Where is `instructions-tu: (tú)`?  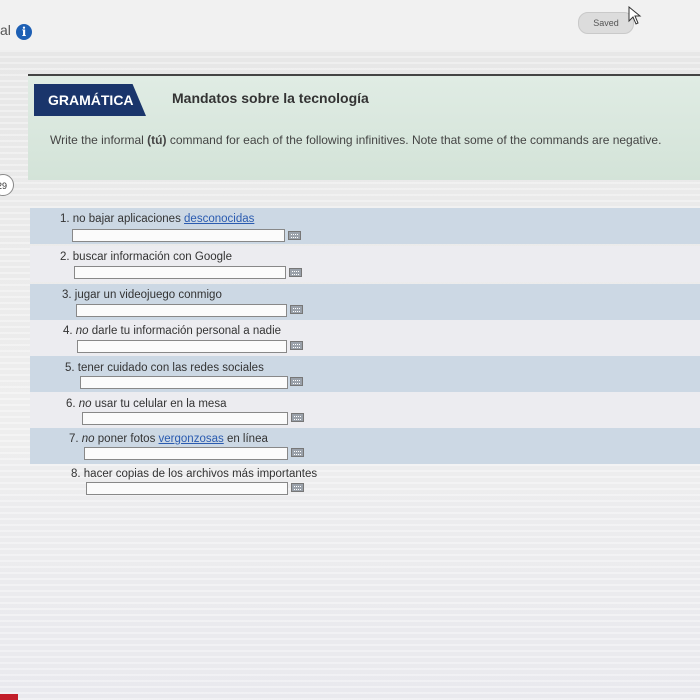 instructions-tu: (tú) is located at coordinates (157, 140).